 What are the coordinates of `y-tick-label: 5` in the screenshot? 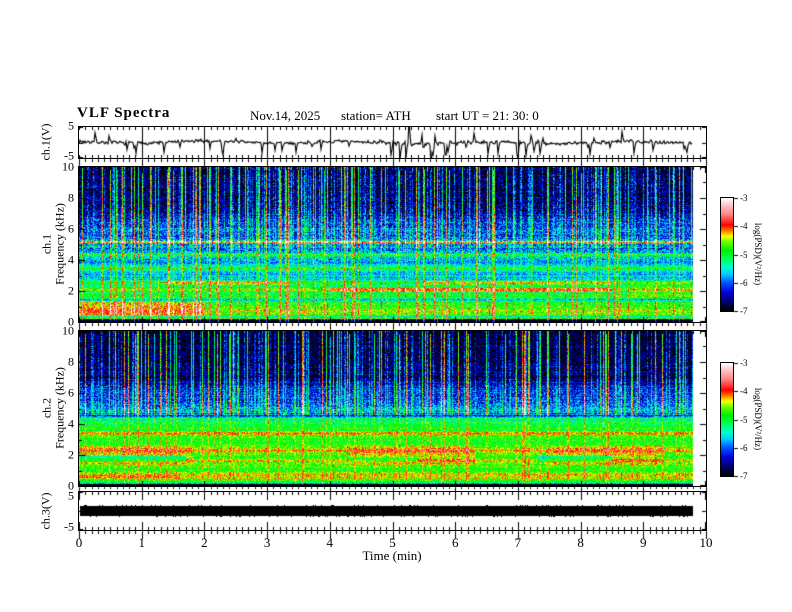 It's located at (71, 125).